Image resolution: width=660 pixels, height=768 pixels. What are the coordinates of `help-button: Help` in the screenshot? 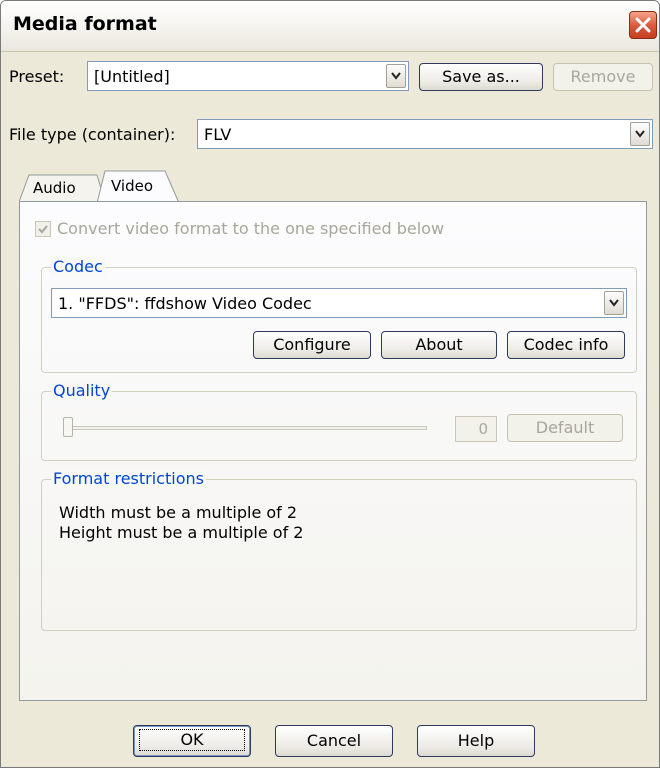 It's located at (476, 741).